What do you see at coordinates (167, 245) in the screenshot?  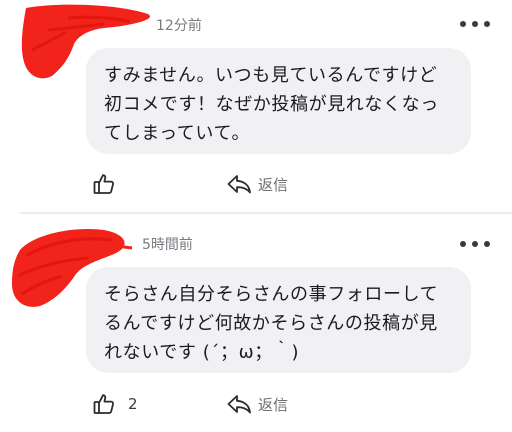 I see `comment-timestamp: 5時間前` at bounding box center [167, 245].